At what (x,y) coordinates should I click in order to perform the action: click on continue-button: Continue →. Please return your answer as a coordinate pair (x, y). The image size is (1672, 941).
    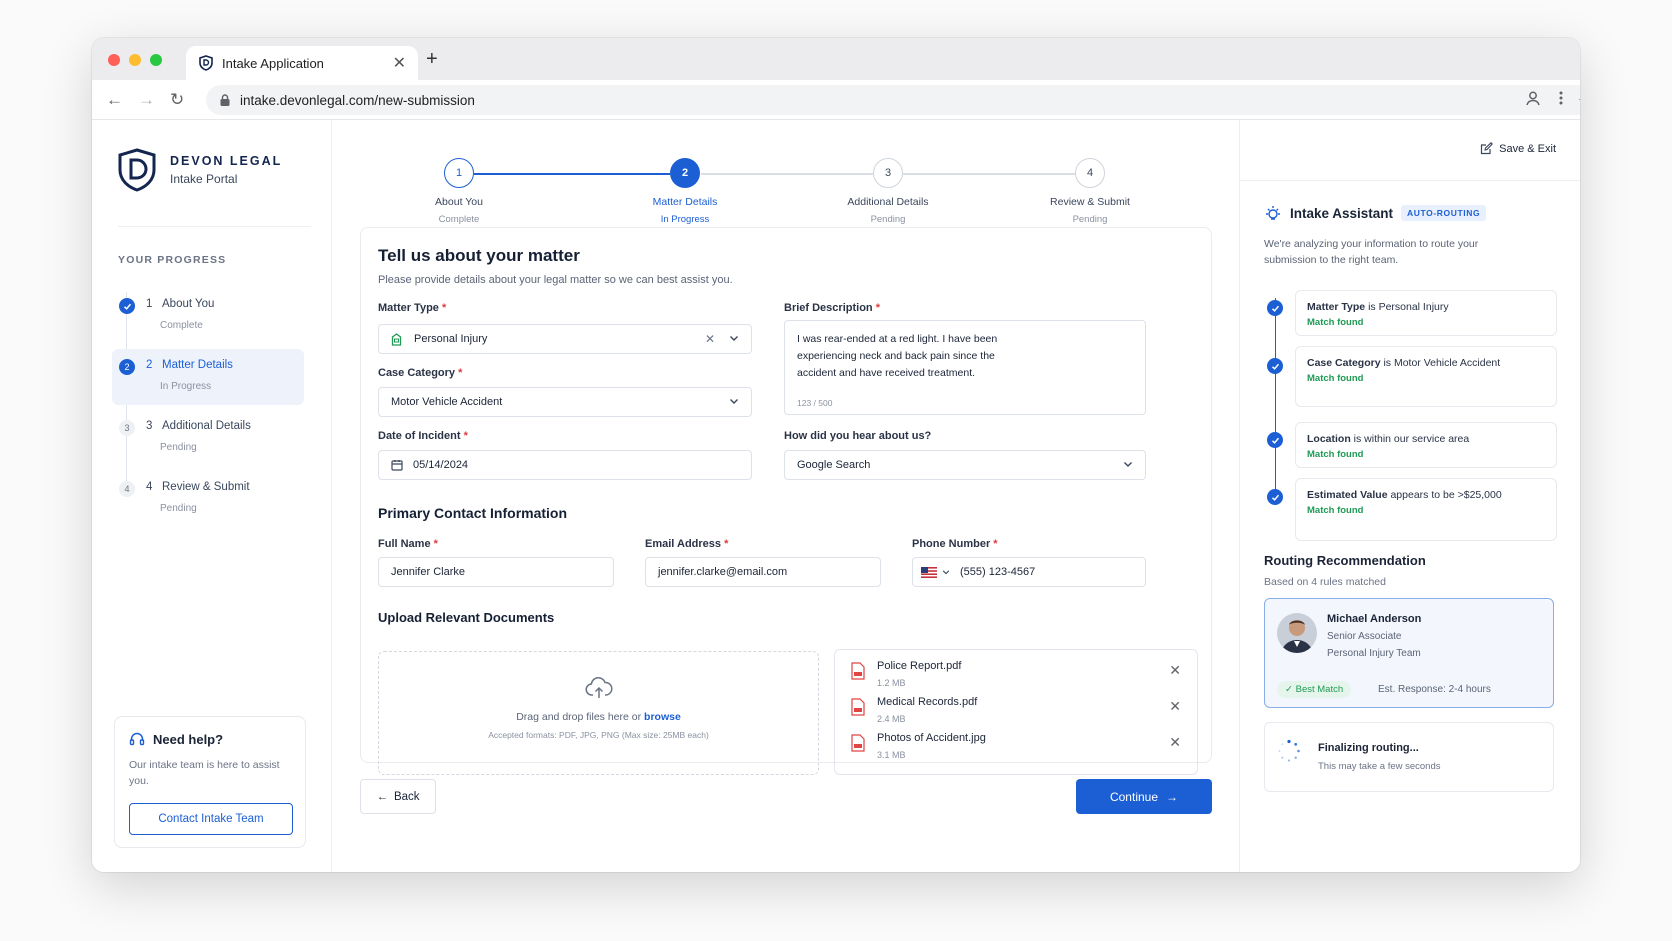
    Looking at the image, I should click on (1144, 796).